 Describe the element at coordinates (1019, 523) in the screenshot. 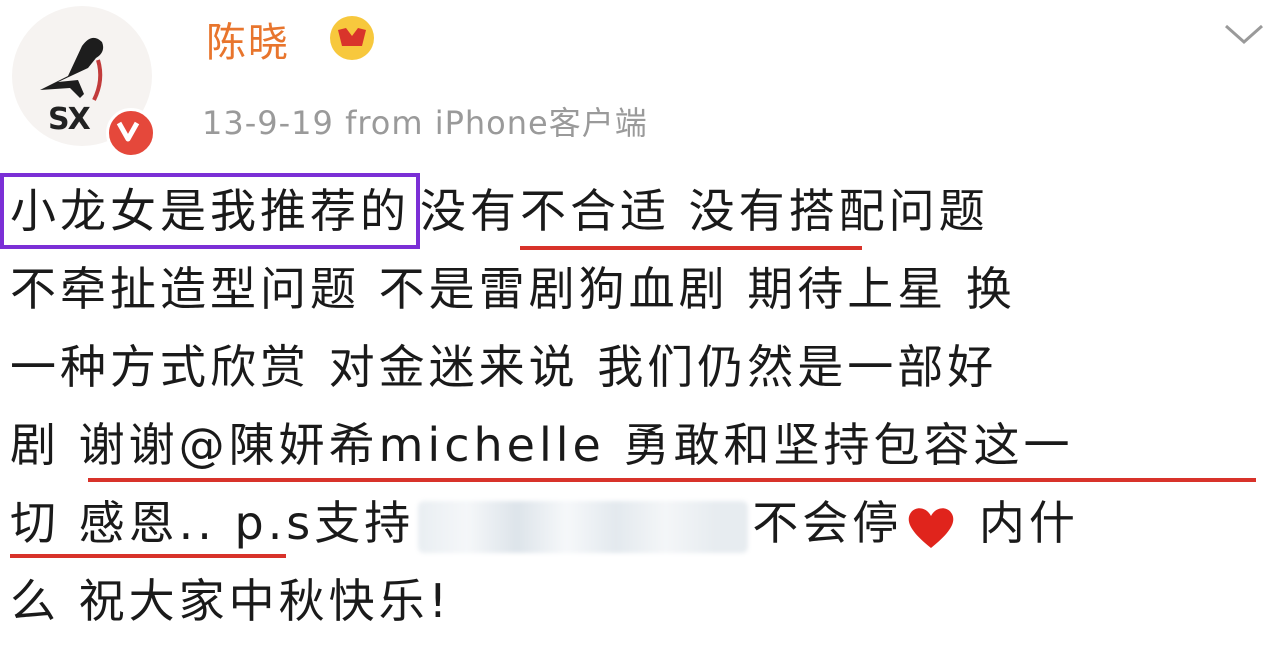

I see `post-line-5-end: 内什` at that location.